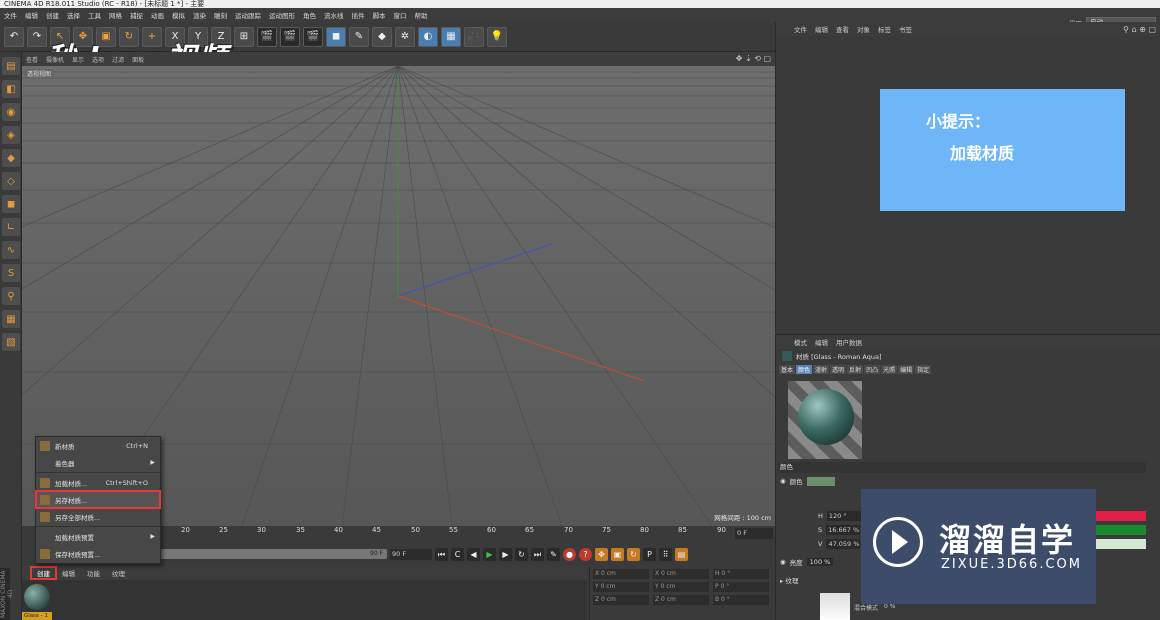  Describe the element at coordinates (474, 36) in the screenshot. I see `camera-icon: 🎥` at that location.